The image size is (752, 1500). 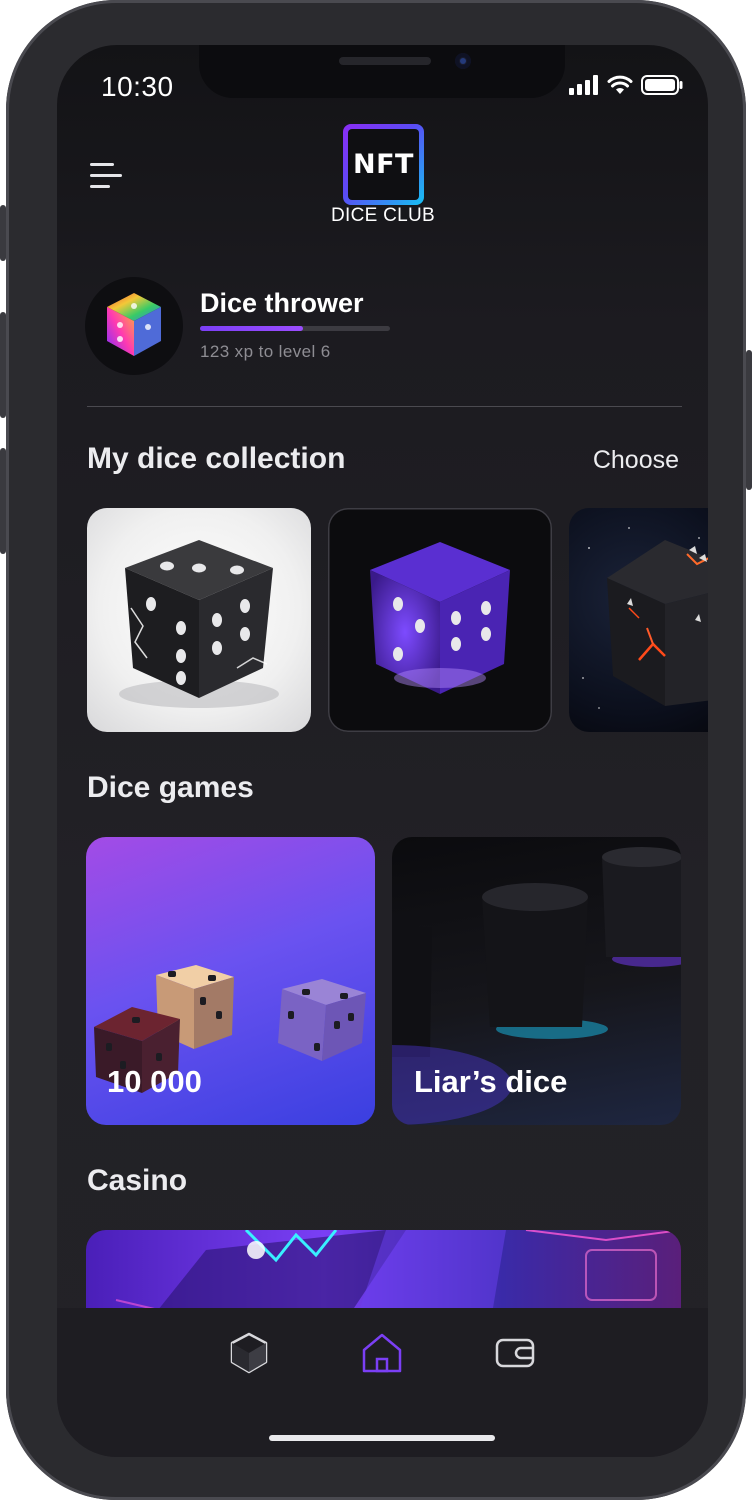 I want to click on casino-title: Casino, so click(x=137, y=1180).